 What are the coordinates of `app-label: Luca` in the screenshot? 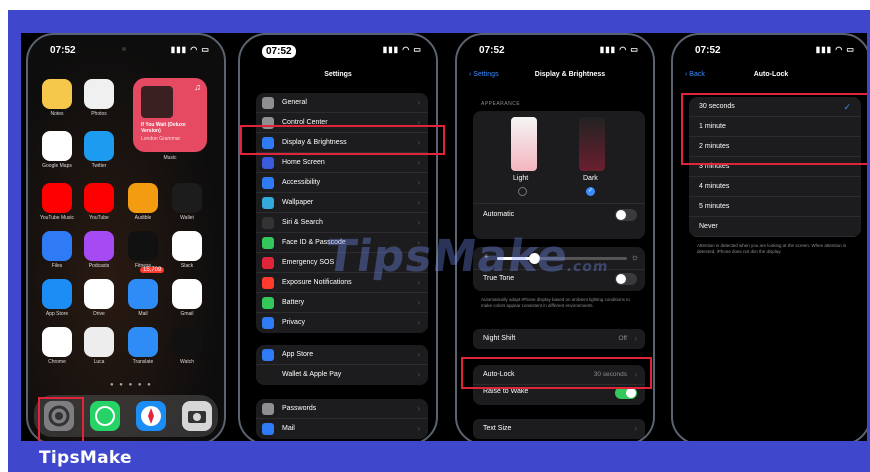 It's located at (99, 362).